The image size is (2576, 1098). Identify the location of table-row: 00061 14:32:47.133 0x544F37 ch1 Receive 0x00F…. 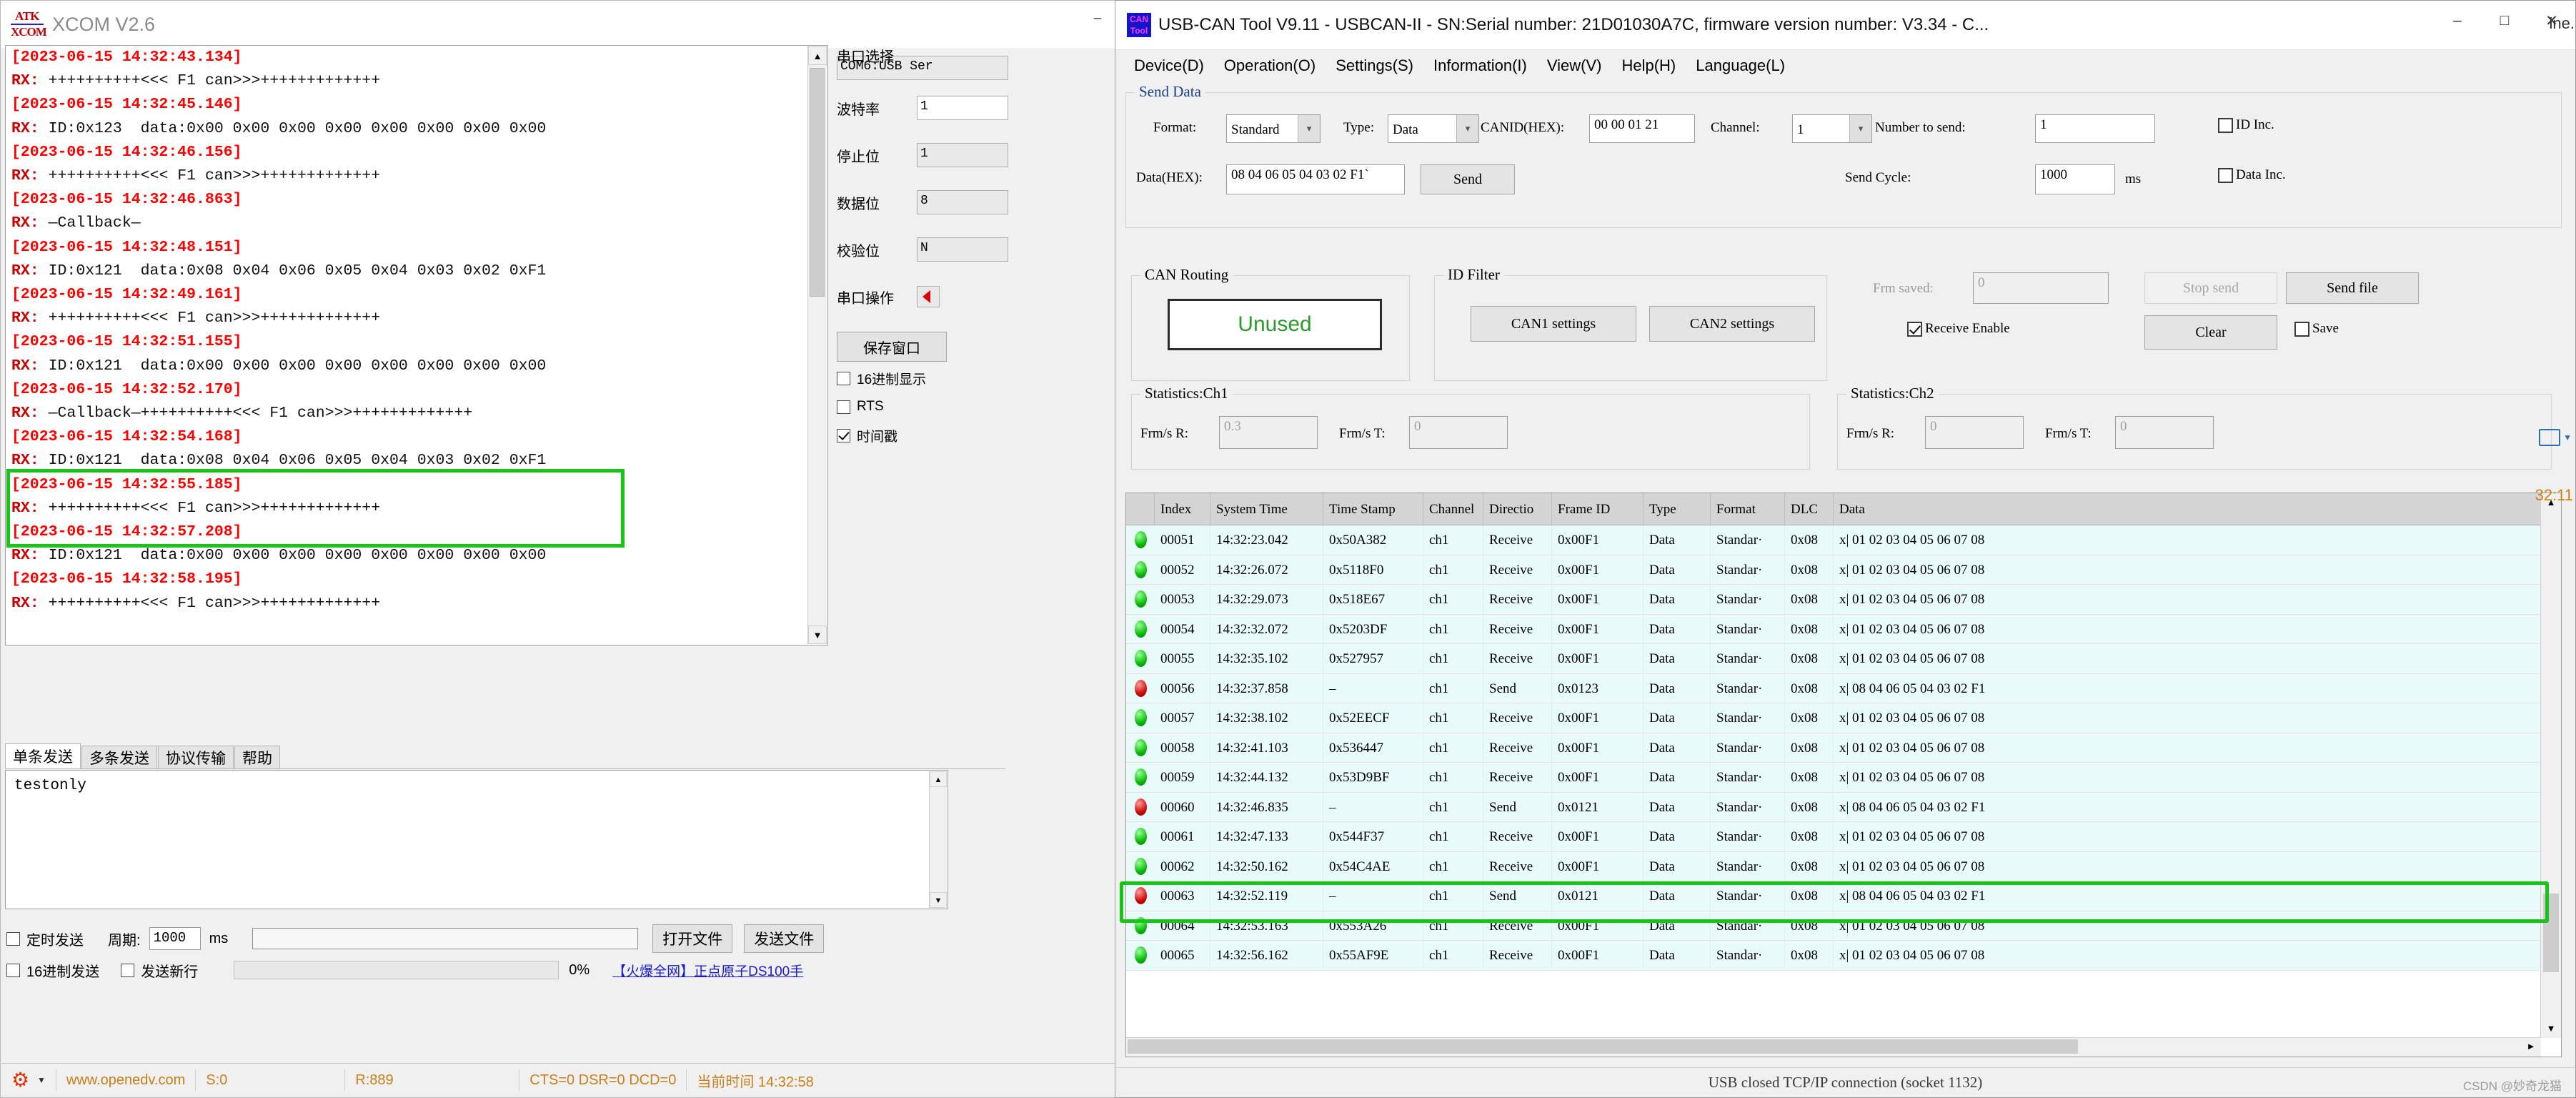
(1843, 837).